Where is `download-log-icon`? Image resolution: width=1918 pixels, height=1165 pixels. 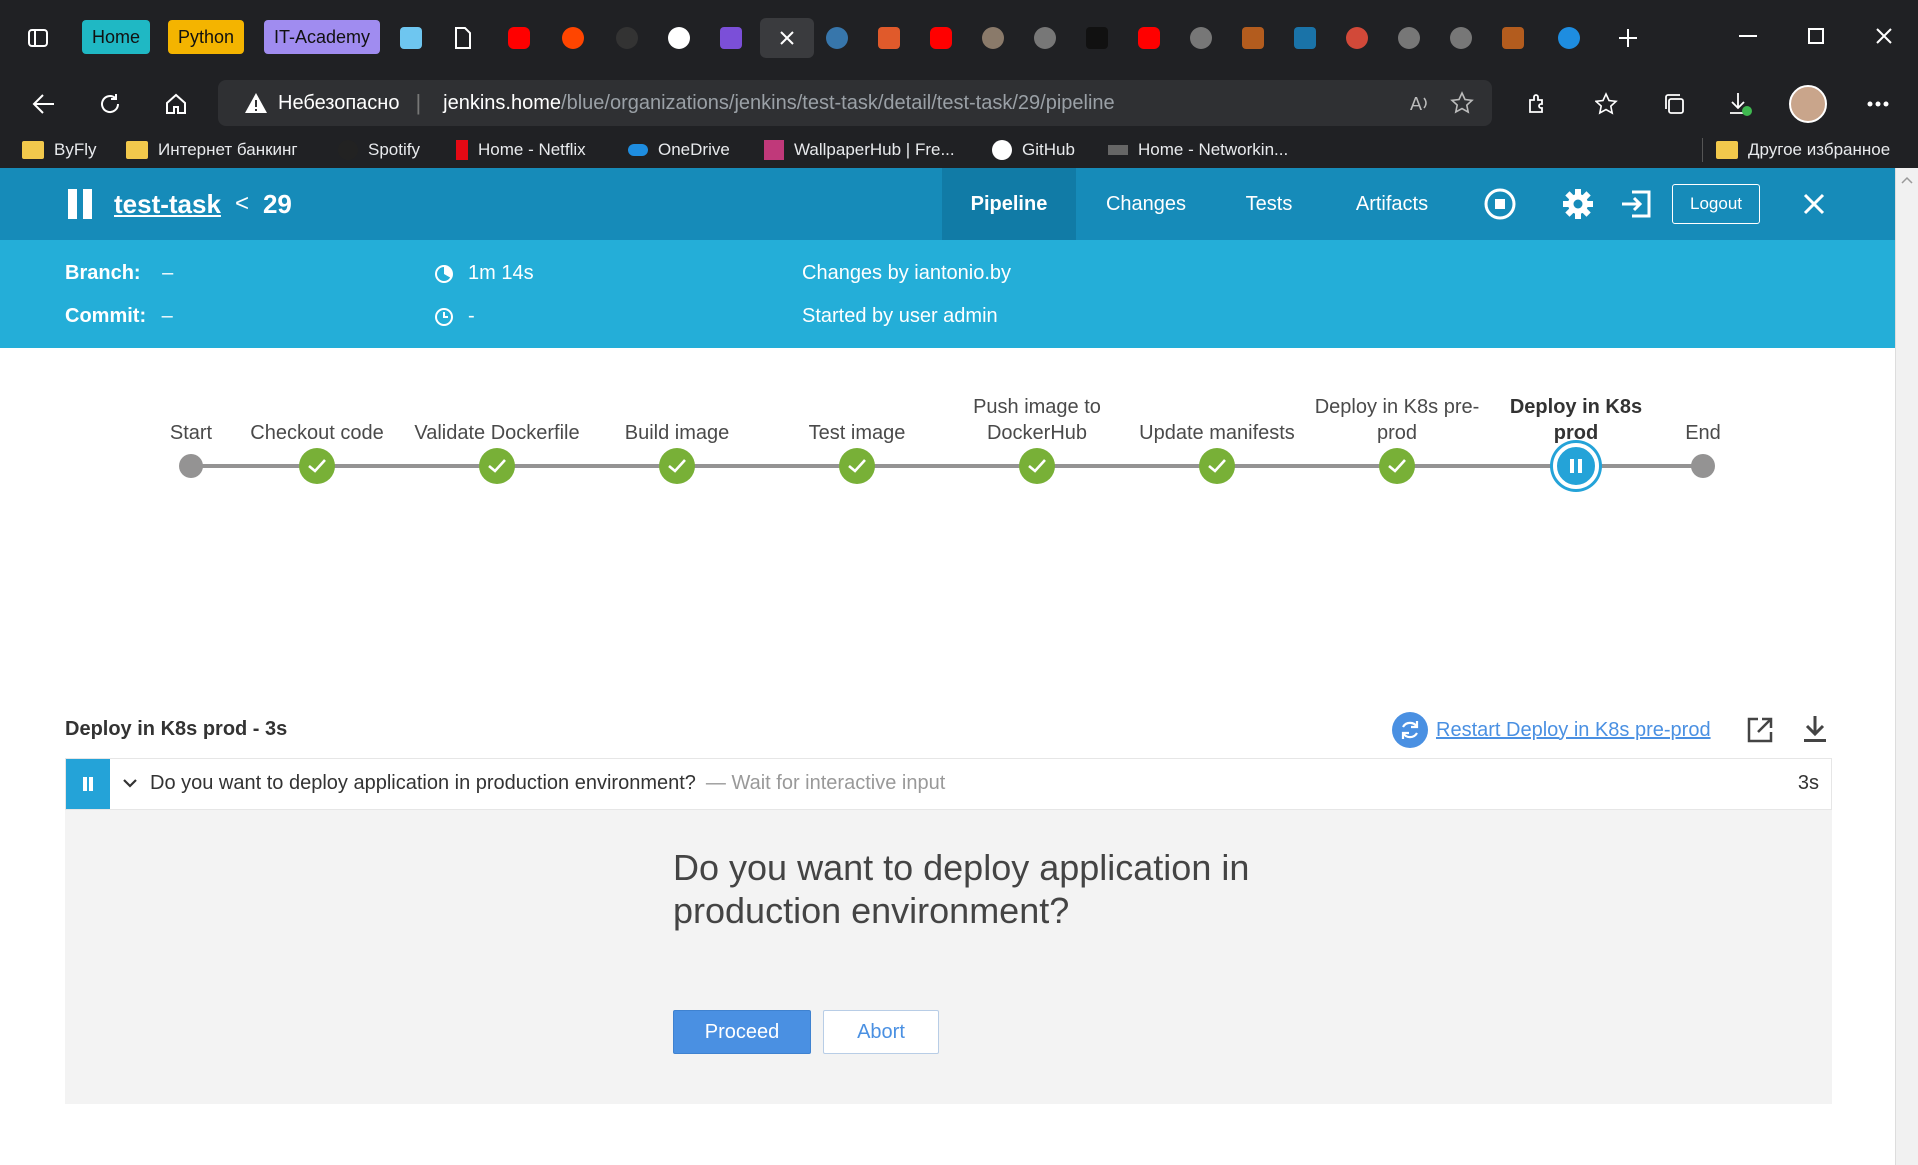 download-log-icon is located at coordinates (1815, 731).